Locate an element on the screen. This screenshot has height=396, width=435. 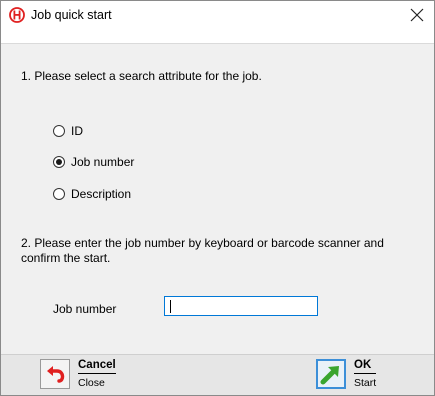
ok-button: OK Start is located at coordinates (346, 374).